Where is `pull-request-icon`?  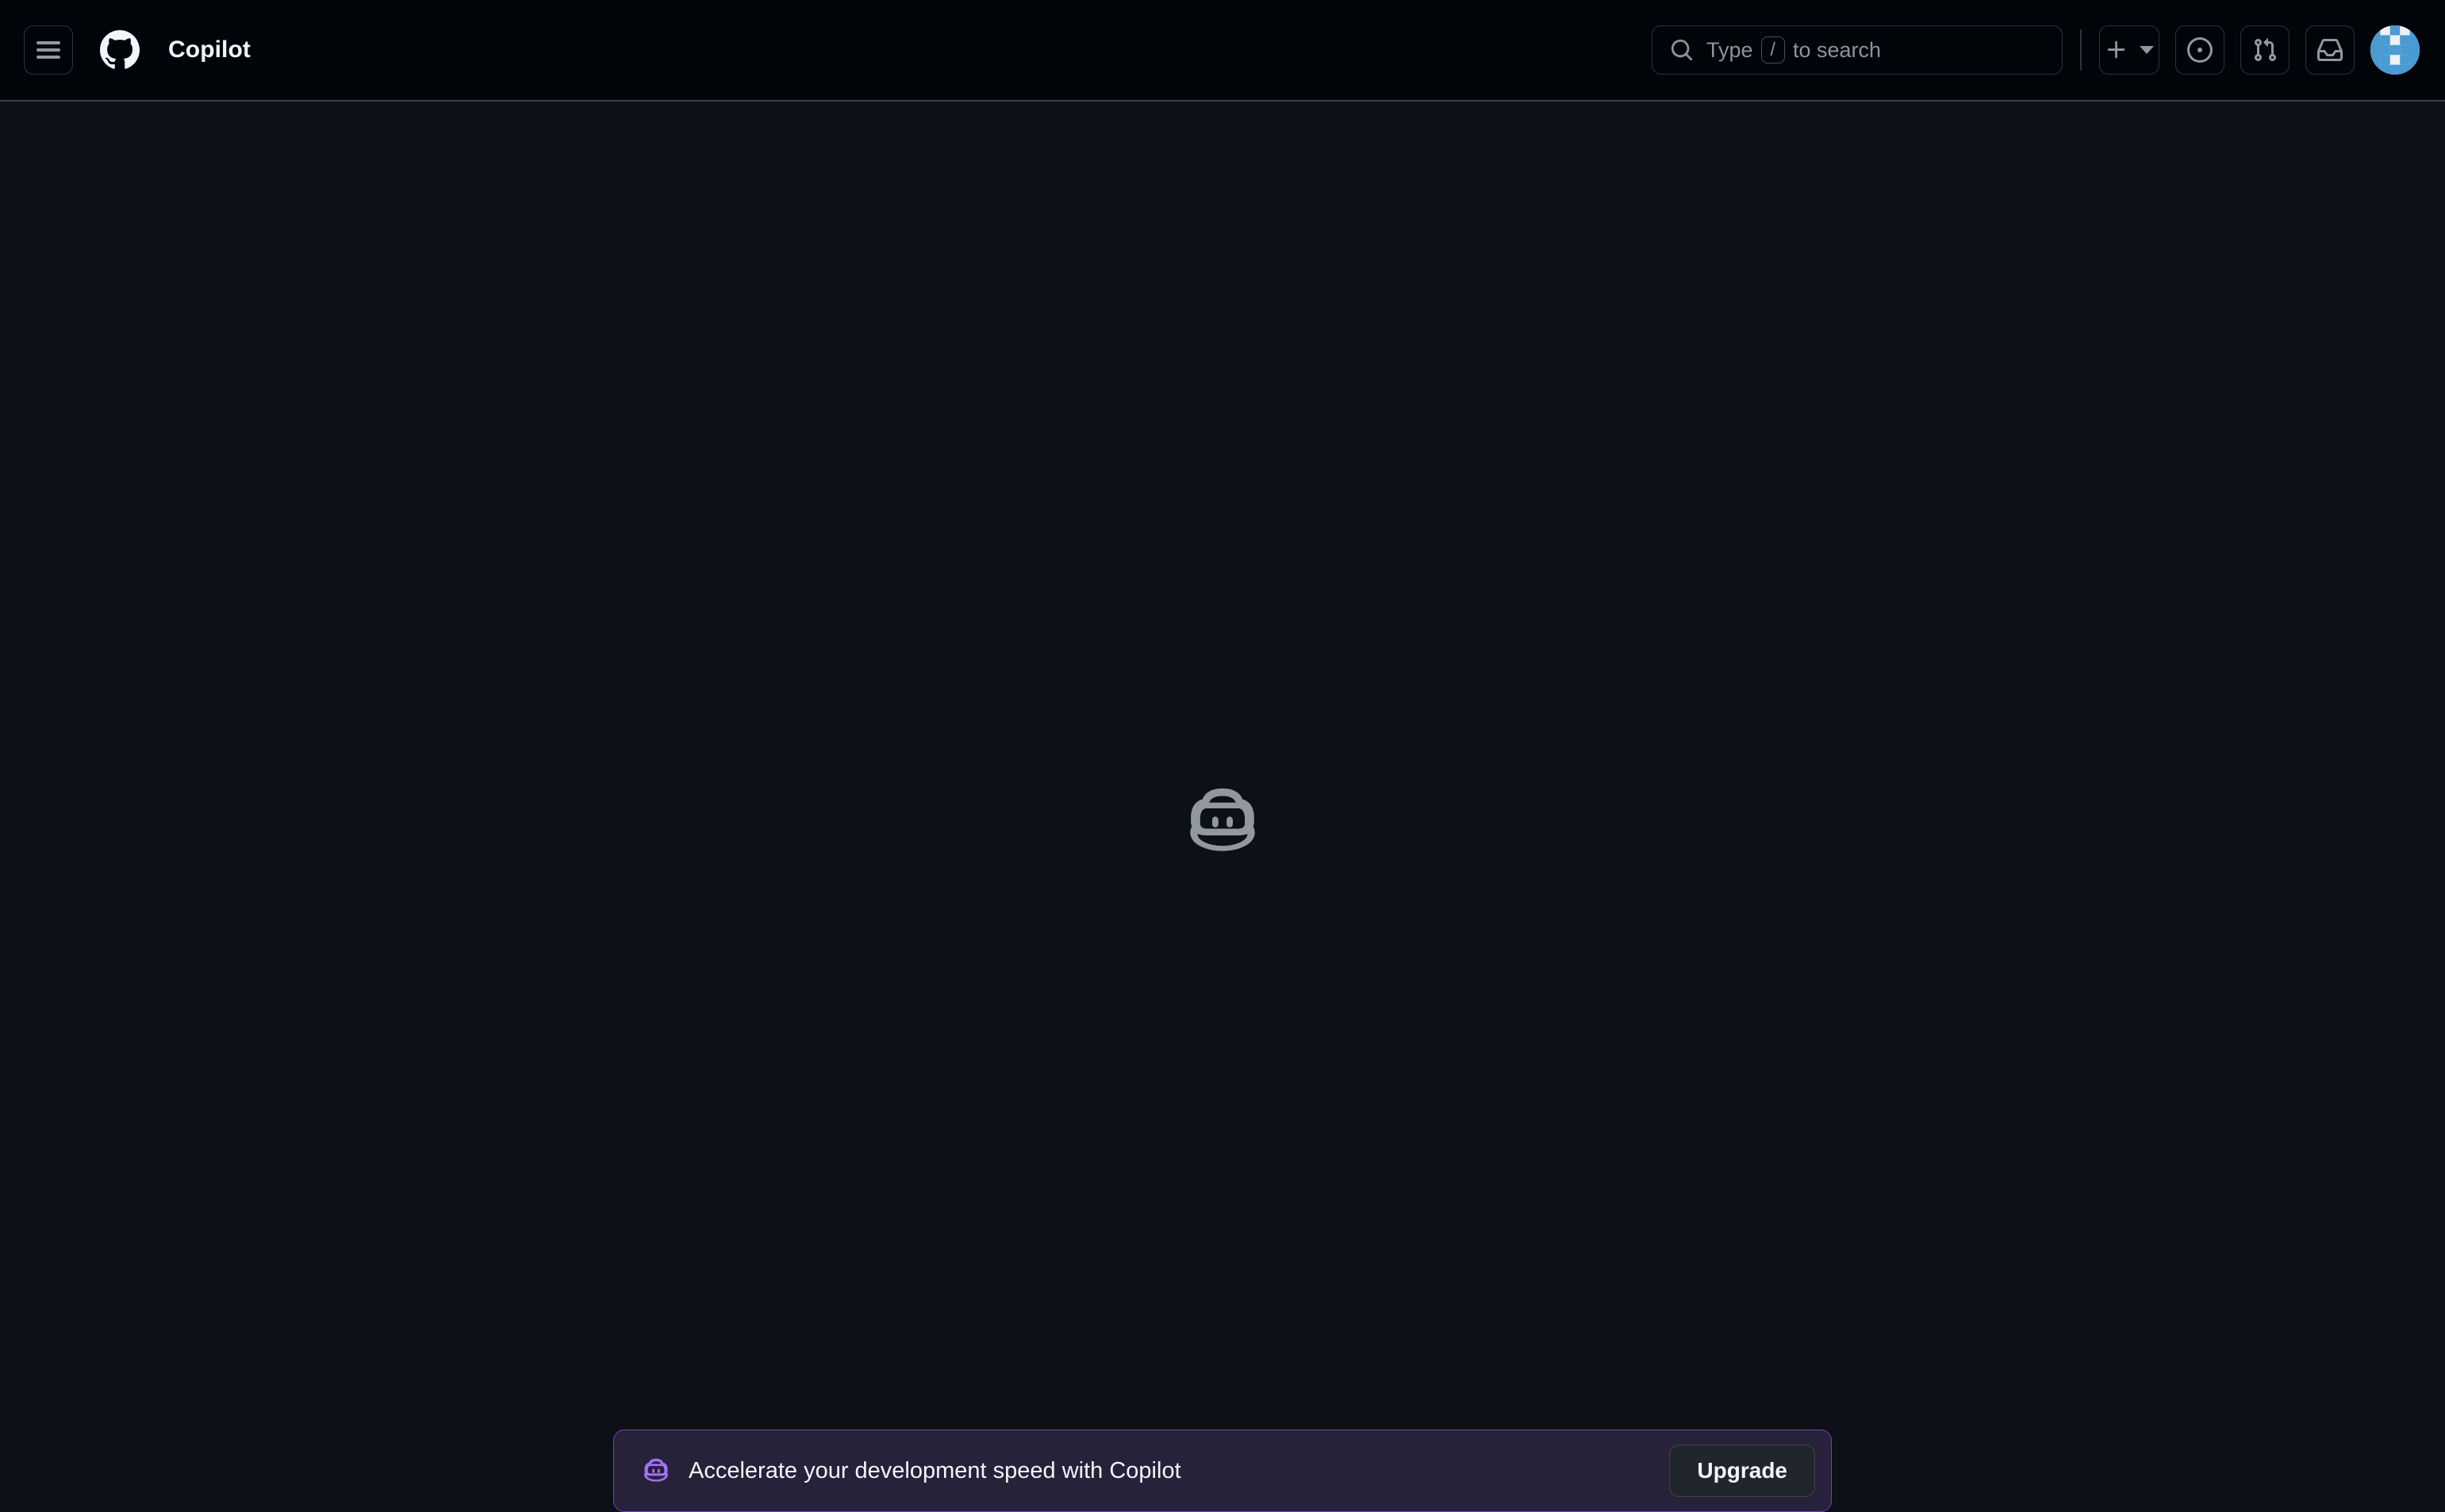
pull-request-icon is located at coordinates (2265, 50).